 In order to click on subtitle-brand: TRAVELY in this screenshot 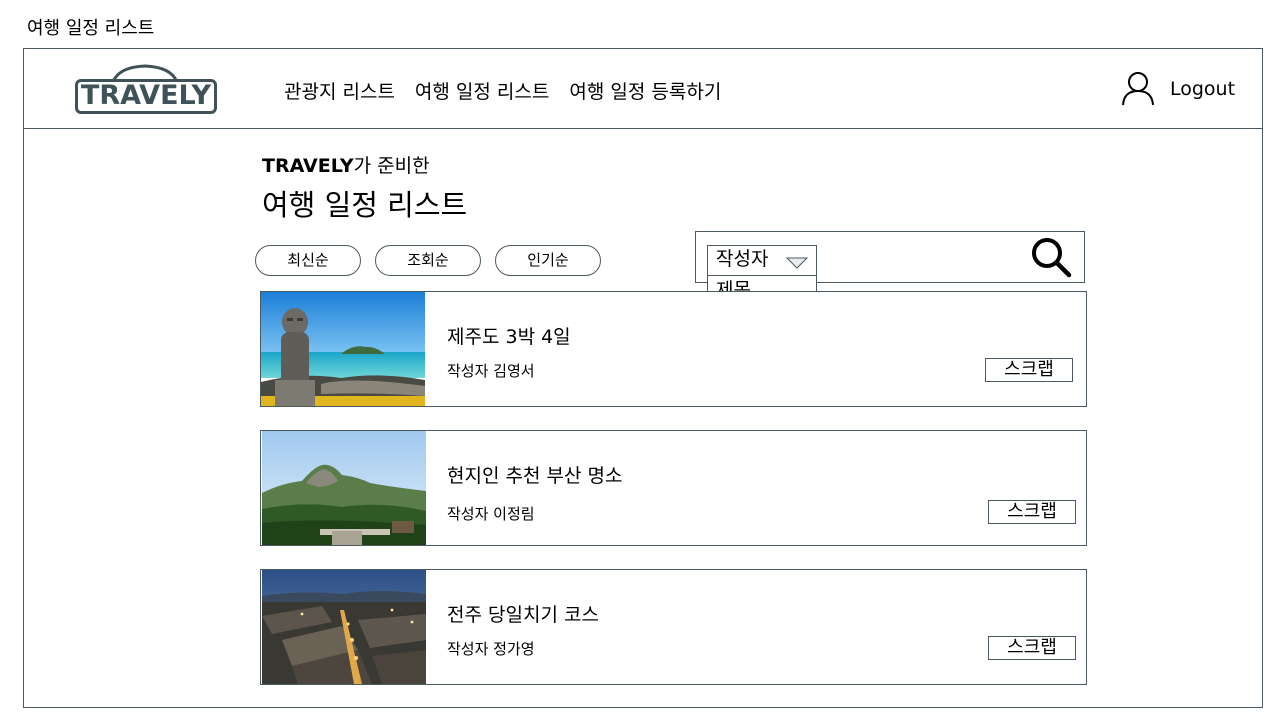, I will do `click(308, 166)`.